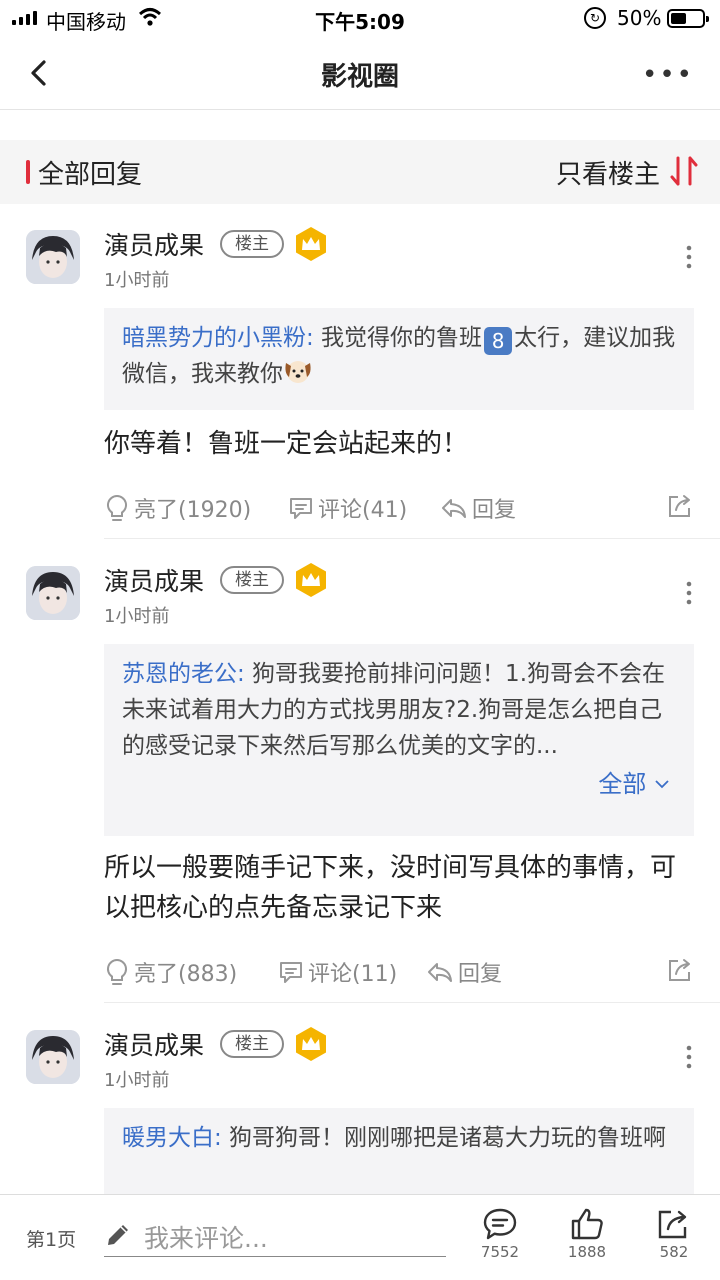 The width and height of the screenshot is (720, 1280). I want to click on chevron-down-icon, so click(662, 784).